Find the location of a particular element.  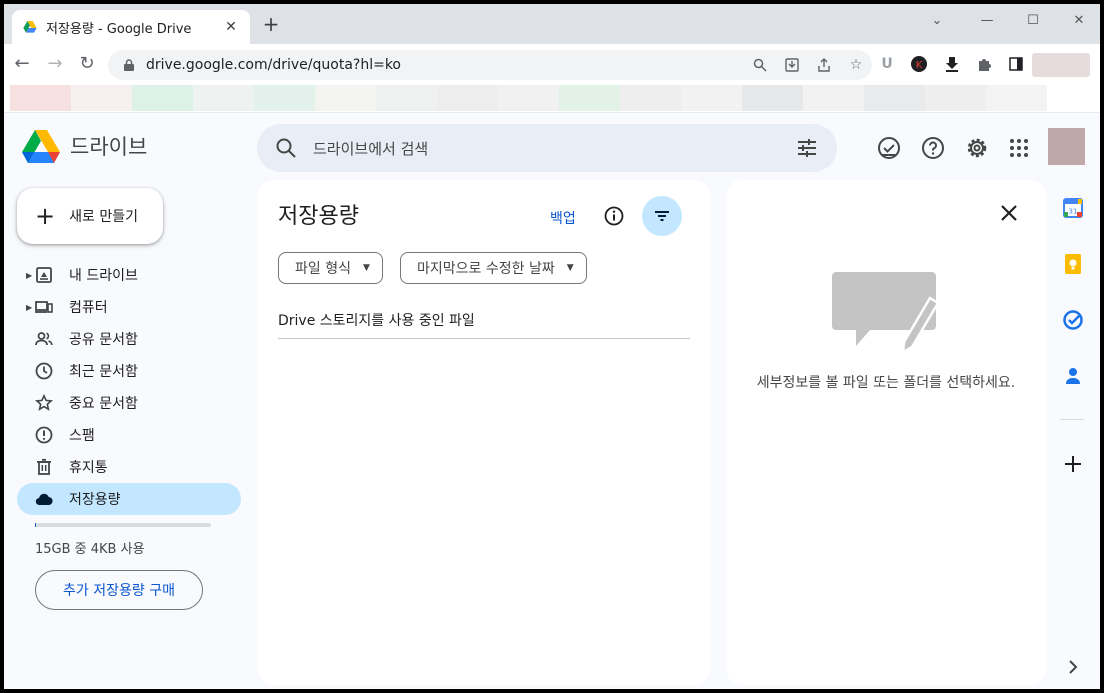

details-empty-illustration is located at coordinates (886, 313).